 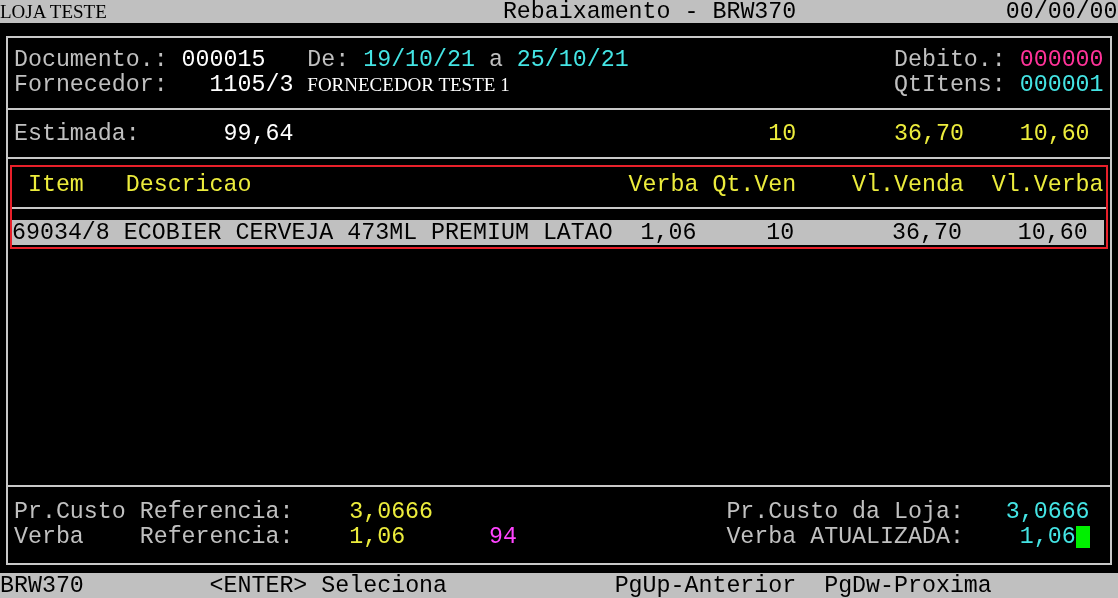 I want to click on field-label: Debito.:, so click(x=950, y=59).